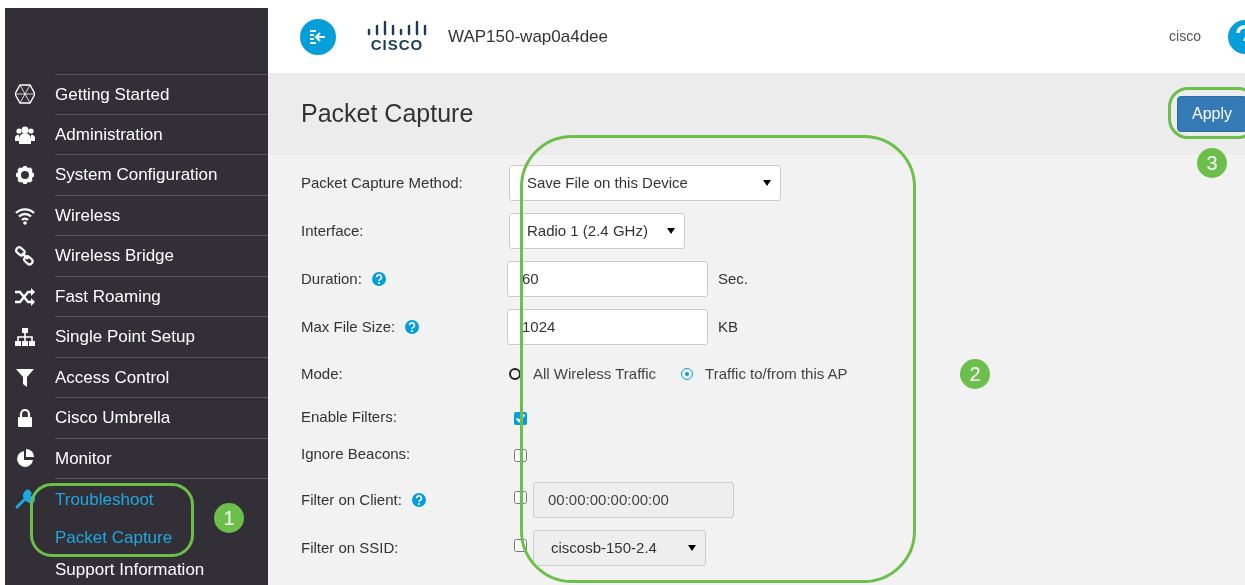 This screenshot has width=1245, height=585. I want to click on collapse-icon, so click(318, 36).